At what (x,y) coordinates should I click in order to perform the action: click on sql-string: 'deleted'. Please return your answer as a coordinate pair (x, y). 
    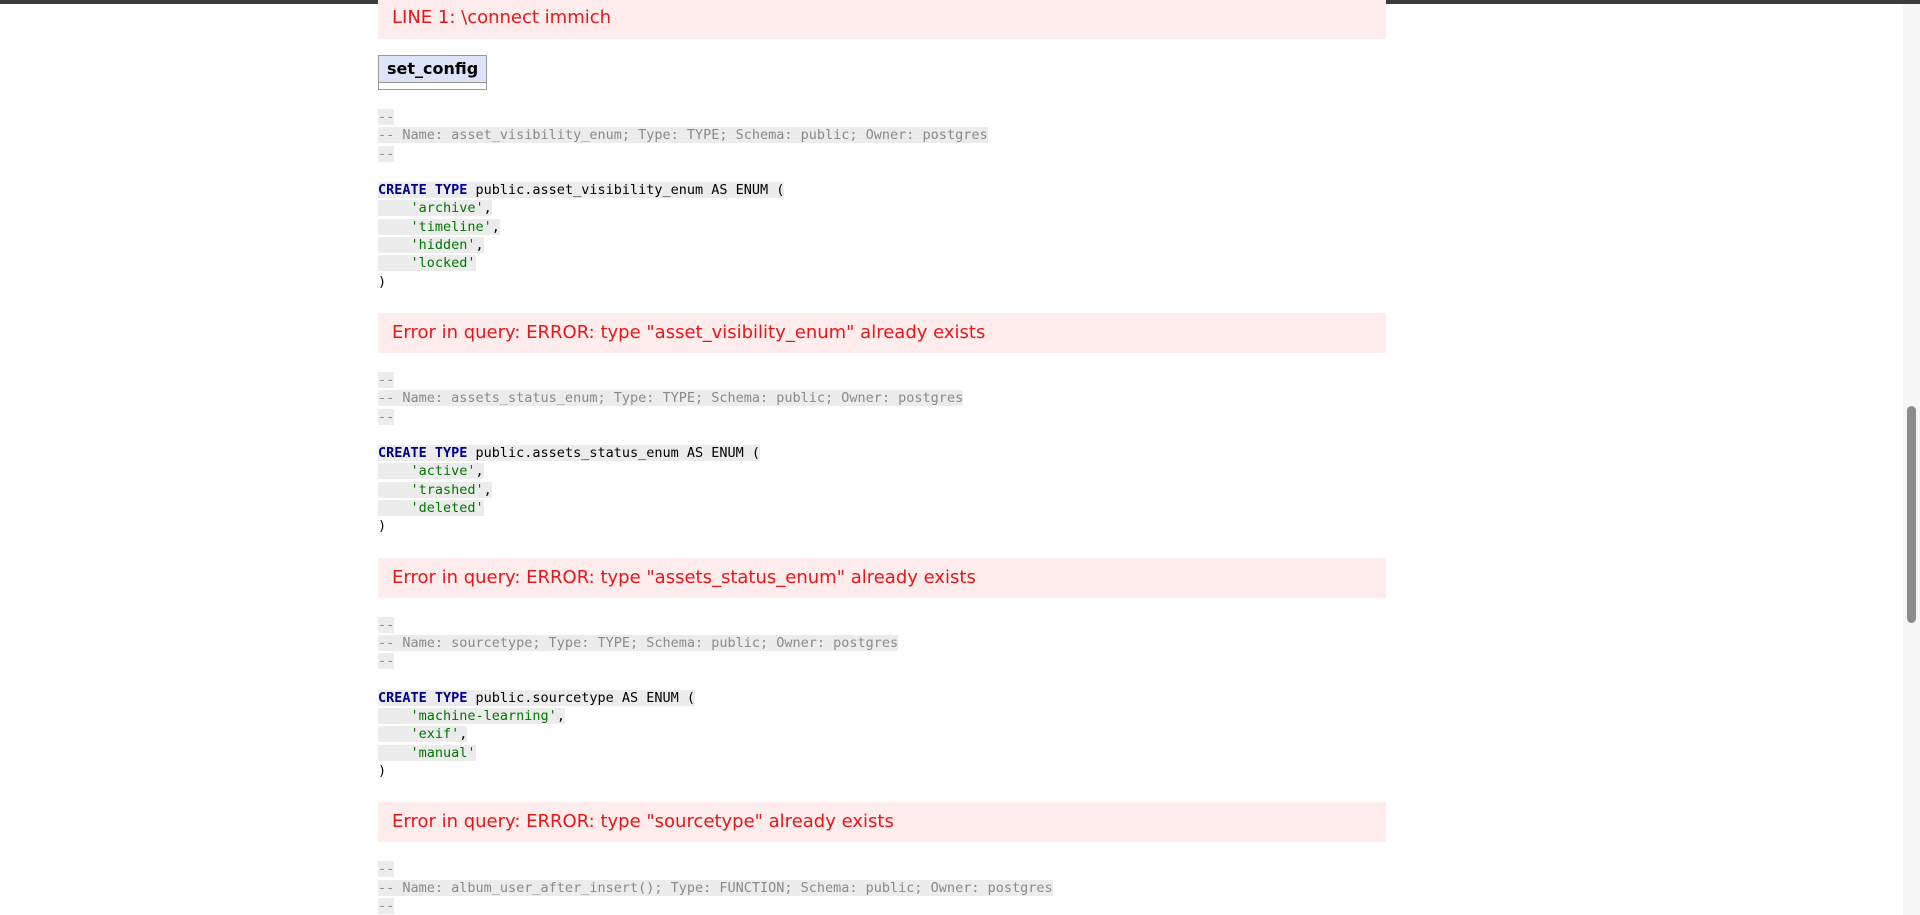
    Looking at the image, I should click on (447, 508).